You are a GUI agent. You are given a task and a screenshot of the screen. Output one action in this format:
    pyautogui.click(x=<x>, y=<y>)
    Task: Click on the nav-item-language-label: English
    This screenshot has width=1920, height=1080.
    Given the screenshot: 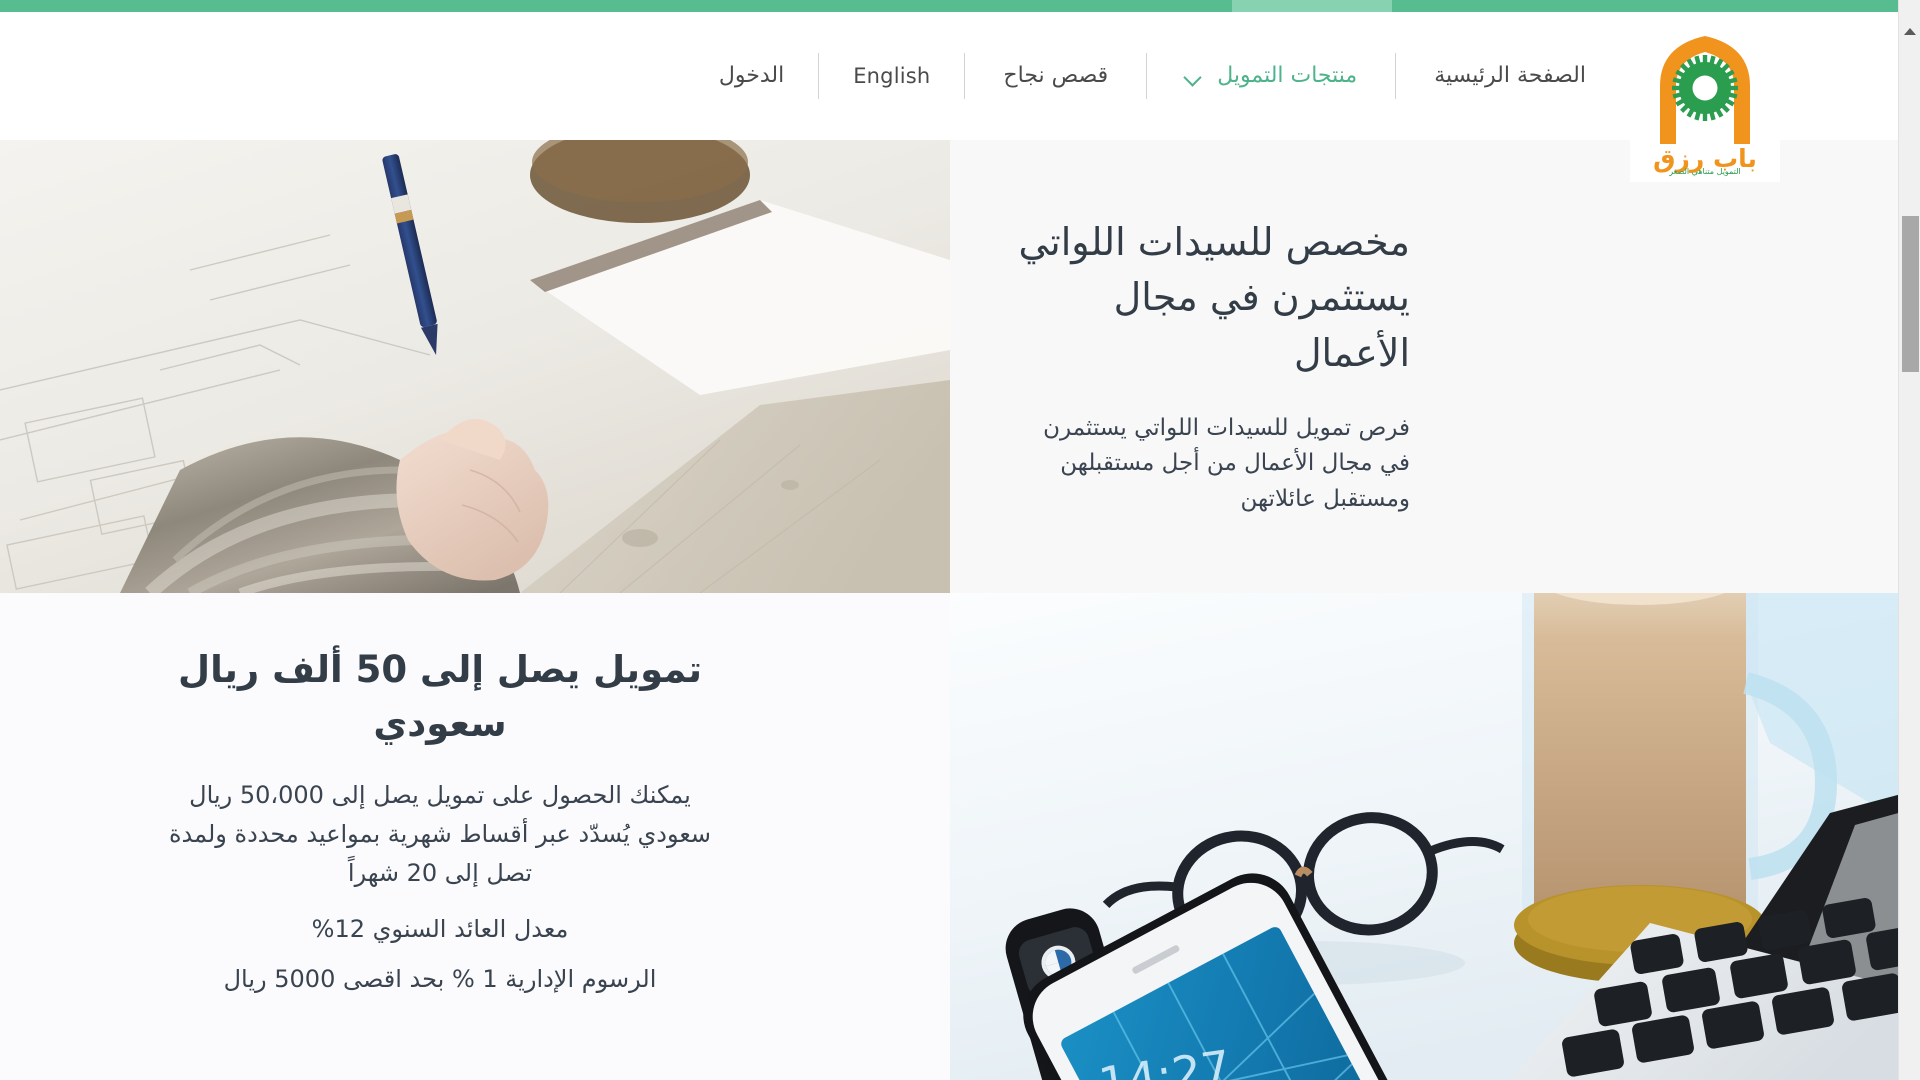 What is the action you would take?
    pyautogui.click(x=892, y=75)
    